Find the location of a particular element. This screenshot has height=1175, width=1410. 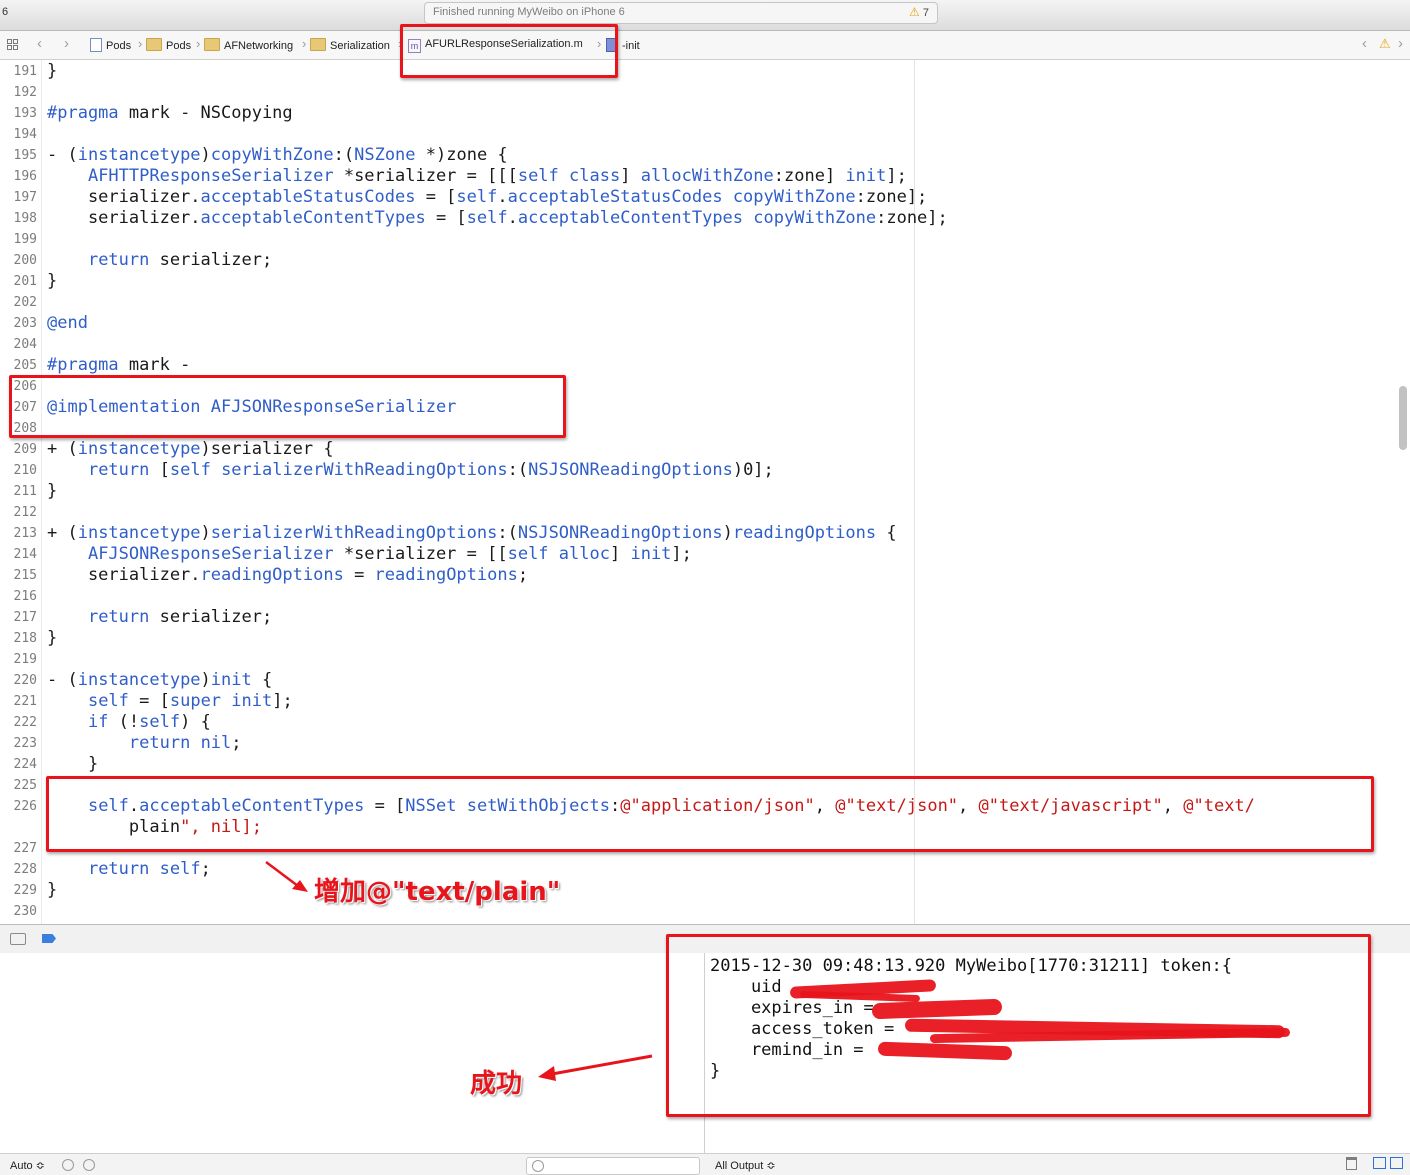

line-number: 229 is located at coordinates (25, 890).